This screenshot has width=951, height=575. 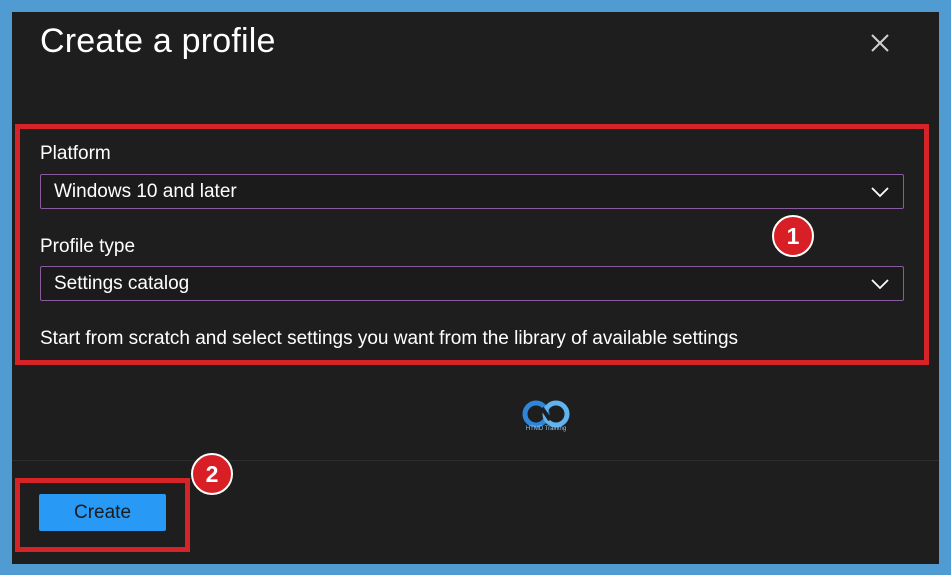 What do you see at coordinates (102, 512) in the screenshot?
I see `create-button: Create` at bounding box center [102, 512].